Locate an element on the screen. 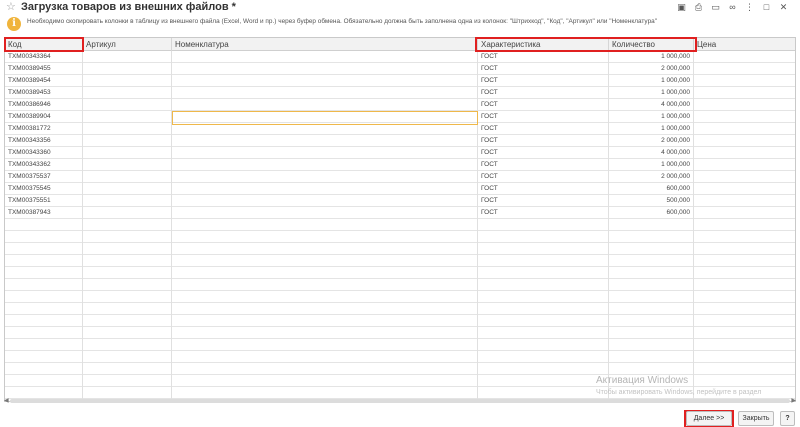  cell-code: ТХМ00381772 is located at coordinates (44, 129).